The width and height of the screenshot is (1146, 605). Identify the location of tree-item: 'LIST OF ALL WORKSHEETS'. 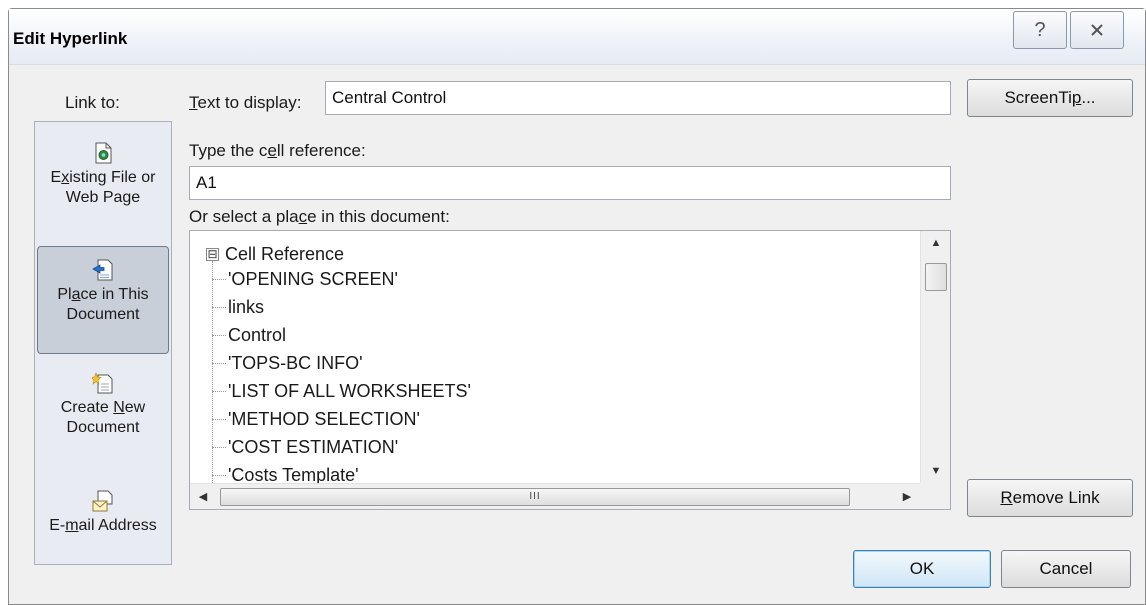
(341, 391).